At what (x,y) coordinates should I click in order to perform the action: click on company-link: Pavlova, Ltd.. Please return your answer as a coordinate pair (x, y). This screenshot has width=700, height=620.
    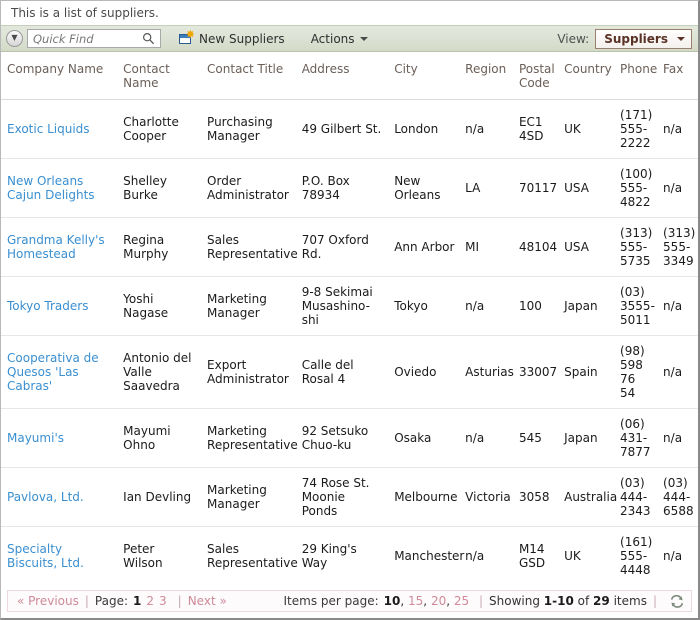
    Looking at the image, I should click on (45, 497).